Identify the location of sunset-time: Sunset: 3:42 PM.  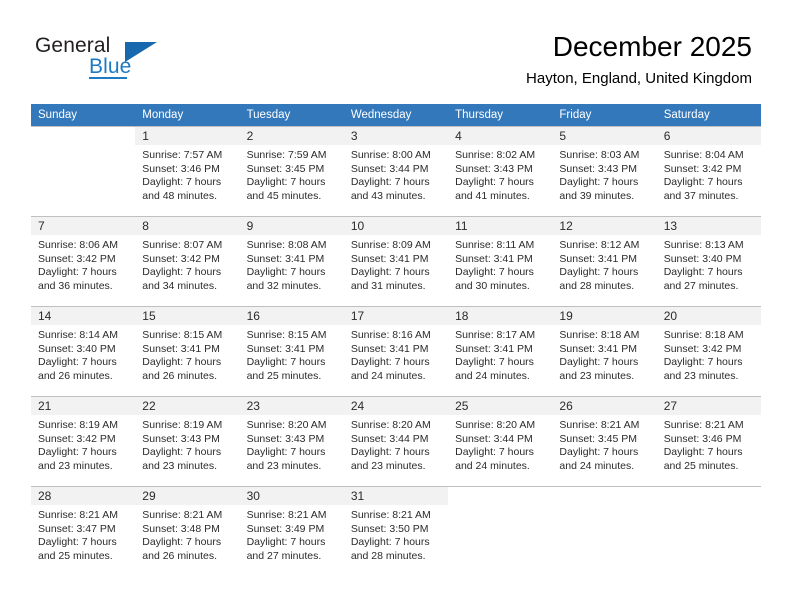
(181, 258).